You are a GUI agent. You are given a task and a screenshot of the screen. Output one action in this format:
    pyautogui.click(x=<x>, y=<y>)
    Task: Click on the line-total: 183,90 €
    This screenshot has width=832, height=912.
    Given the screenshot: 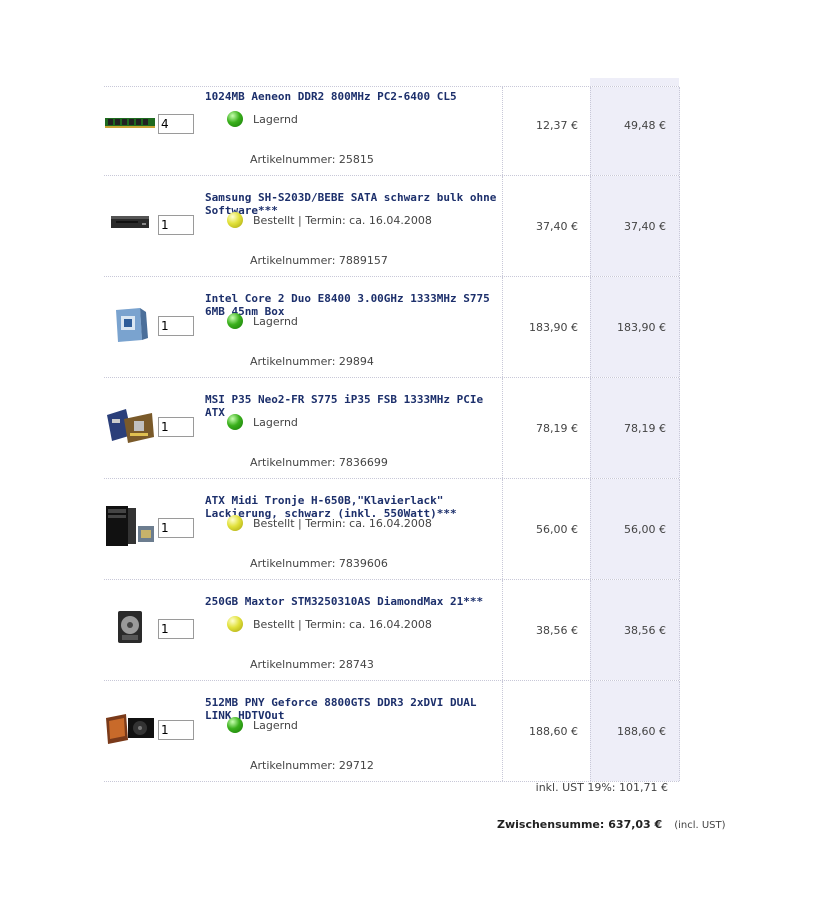 What is the action you would take?
    pyautogui.click(x=641, y=327)
    